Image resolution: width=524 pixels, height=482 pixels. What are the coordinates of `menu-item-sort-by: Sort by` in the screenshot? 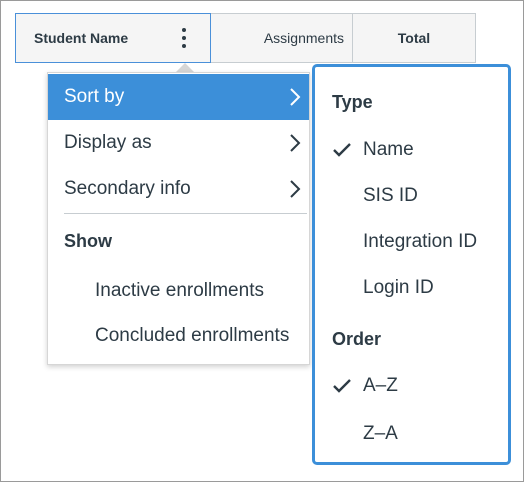 It's located at (178, 97).